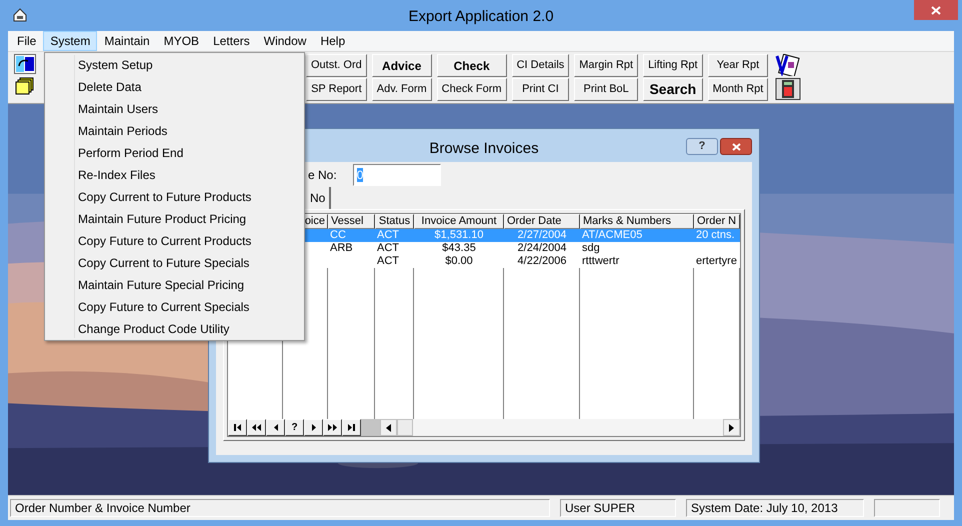 The width and height of the screenshot is (962, 526). Describe the element at coordinates (174, 65) in the screenshot. I see `menu-item: System Setup` at that location.